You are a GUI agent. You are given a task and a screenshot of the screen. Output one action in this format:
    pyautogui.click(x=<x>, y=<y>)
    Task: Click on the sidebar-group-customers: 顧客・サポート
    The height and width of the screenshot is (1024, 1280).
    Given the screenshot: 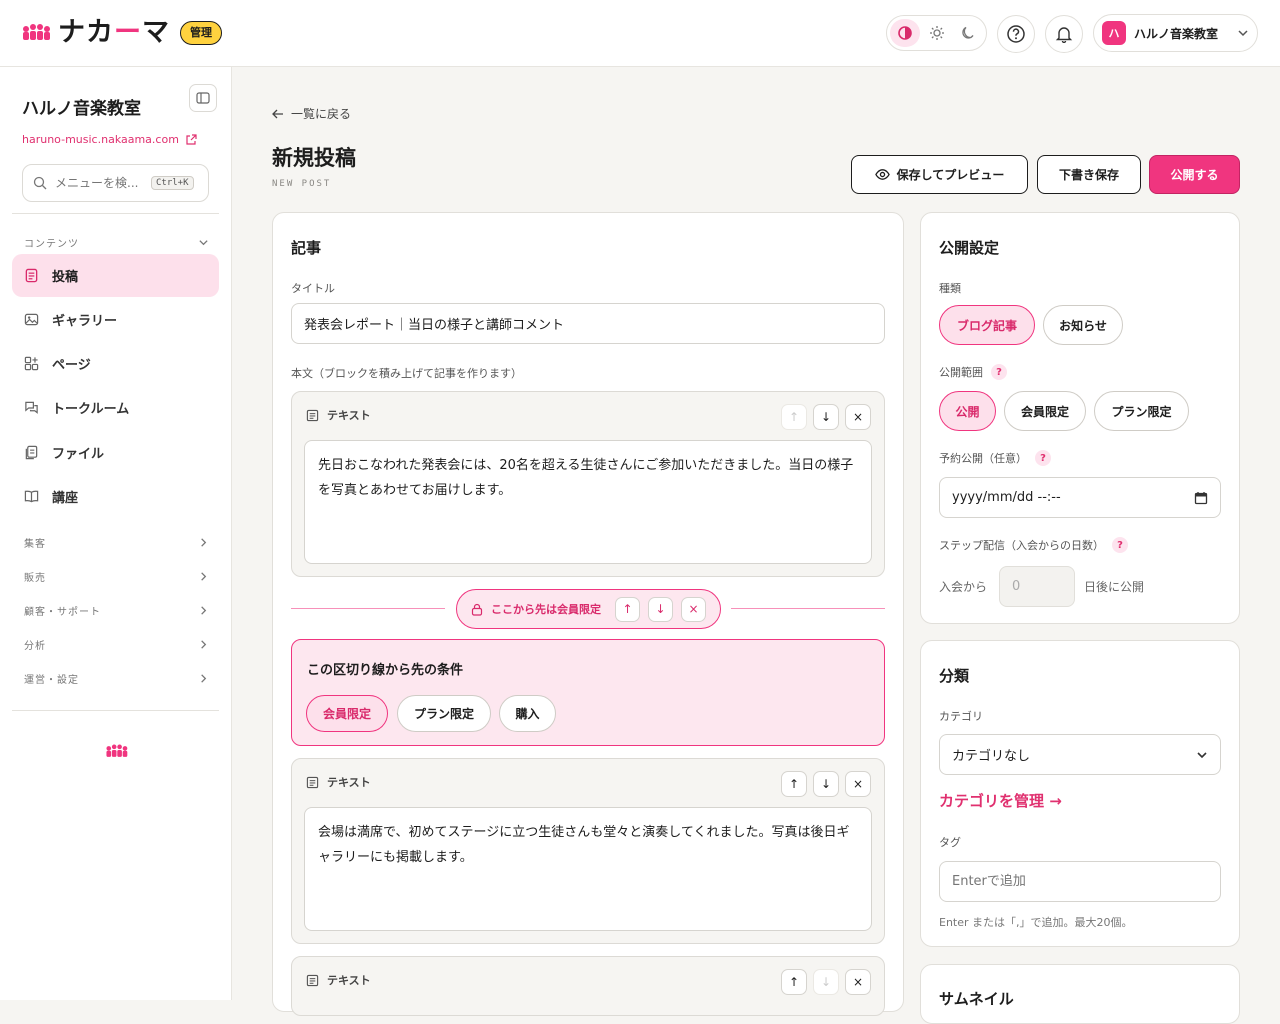 What is the action you would take?
    pyautogui.click(x=116, y=610)
    